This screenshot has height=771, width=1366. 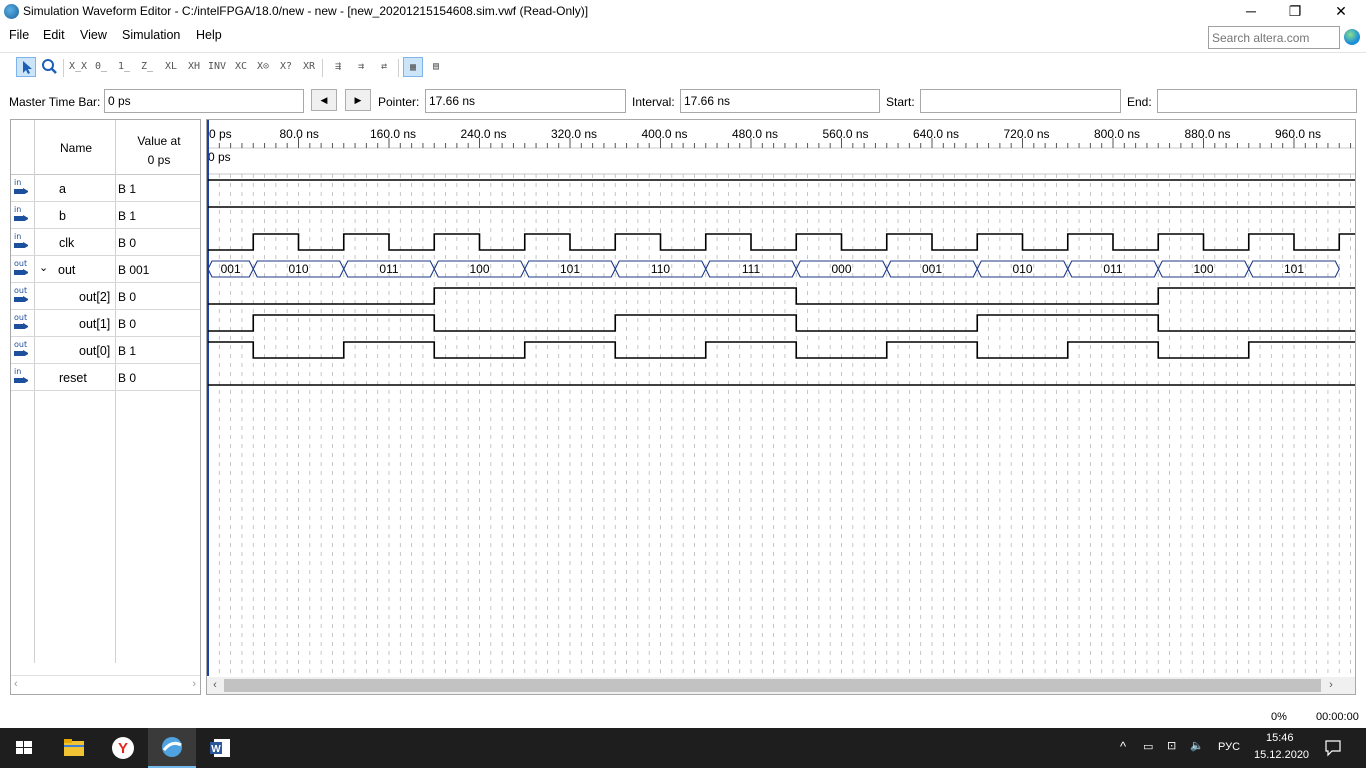 What do you see at coordinates (49, 67) in the screenshot?
I see `zoom-tool-icon` at bounding box center [49, 67].